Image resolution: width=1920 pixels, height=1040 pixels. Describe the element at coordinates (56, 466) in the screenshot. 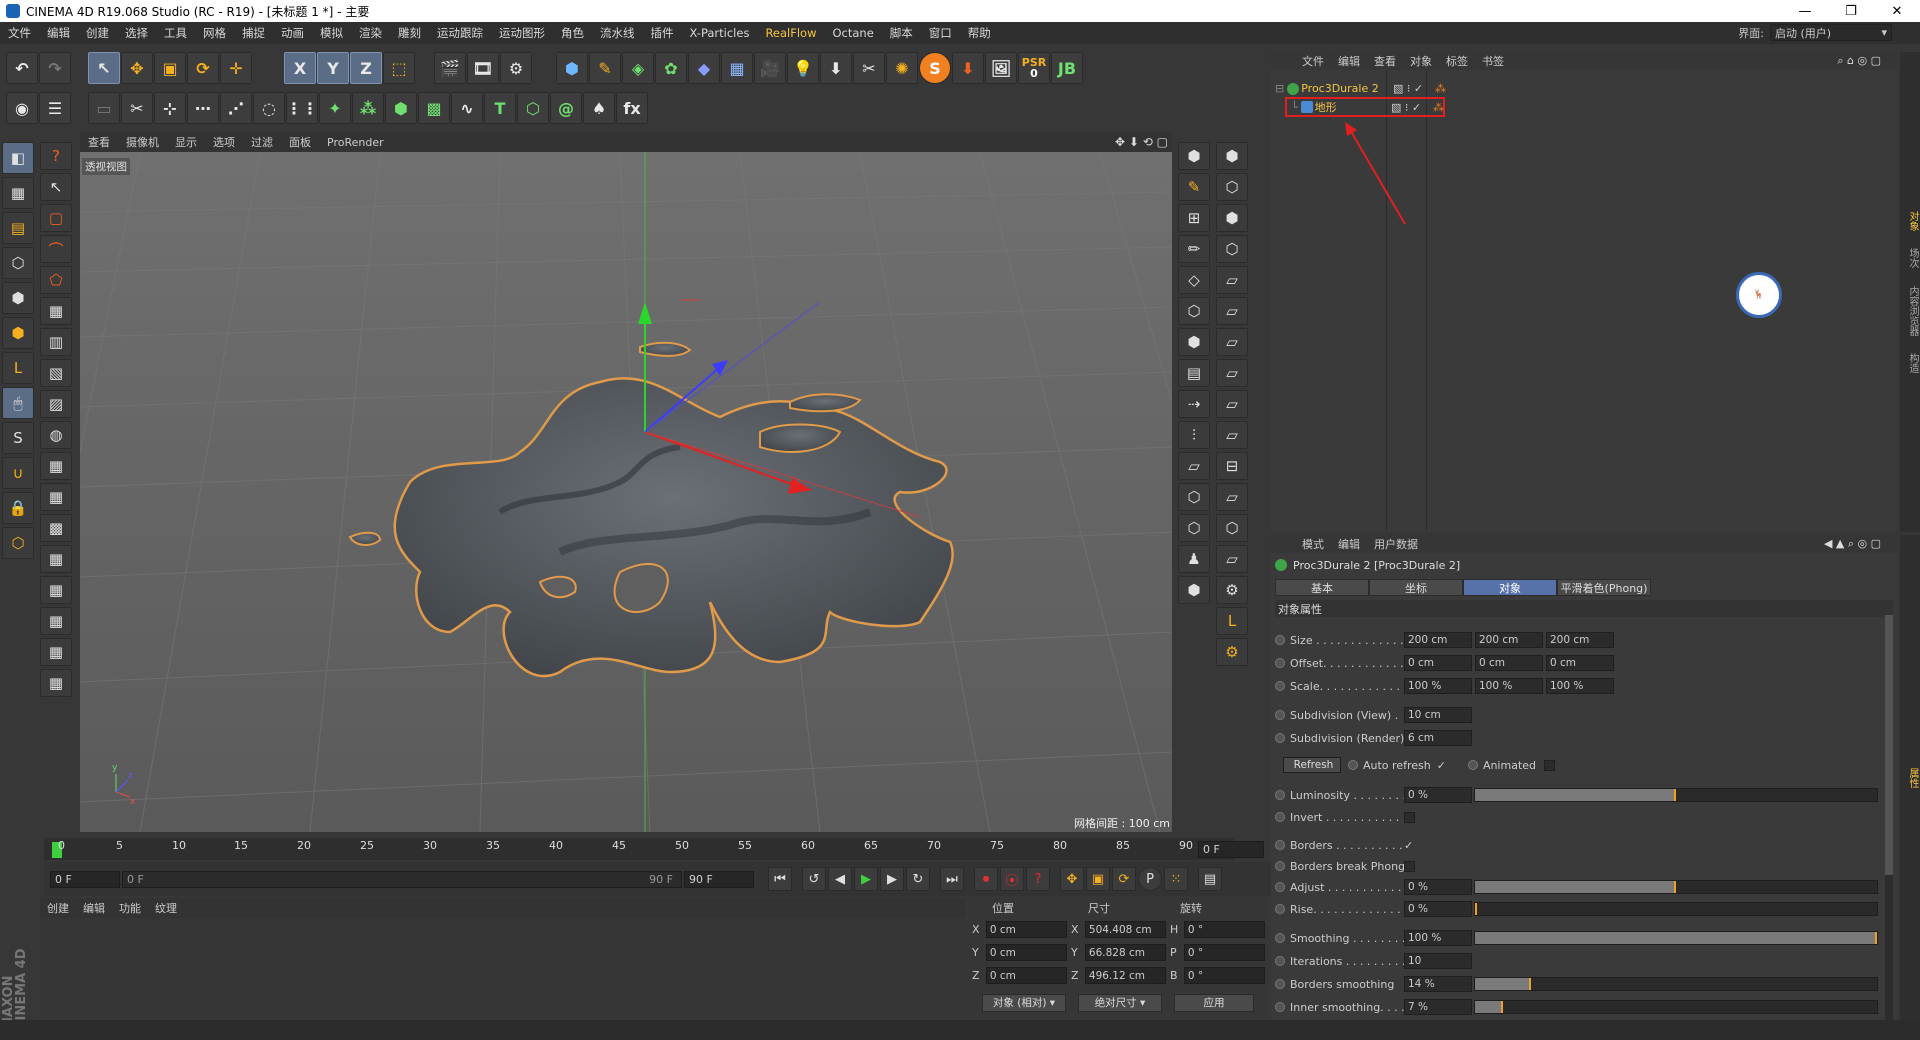

I see `grid-e-icon: ▦` at that location.